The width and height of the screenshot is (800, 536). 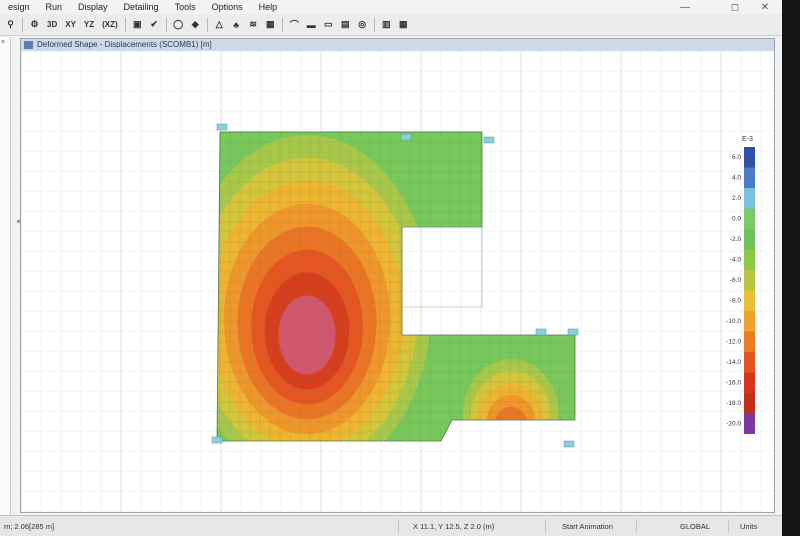 I want to click on triangle-icon: △, so click(x=219, y=24).